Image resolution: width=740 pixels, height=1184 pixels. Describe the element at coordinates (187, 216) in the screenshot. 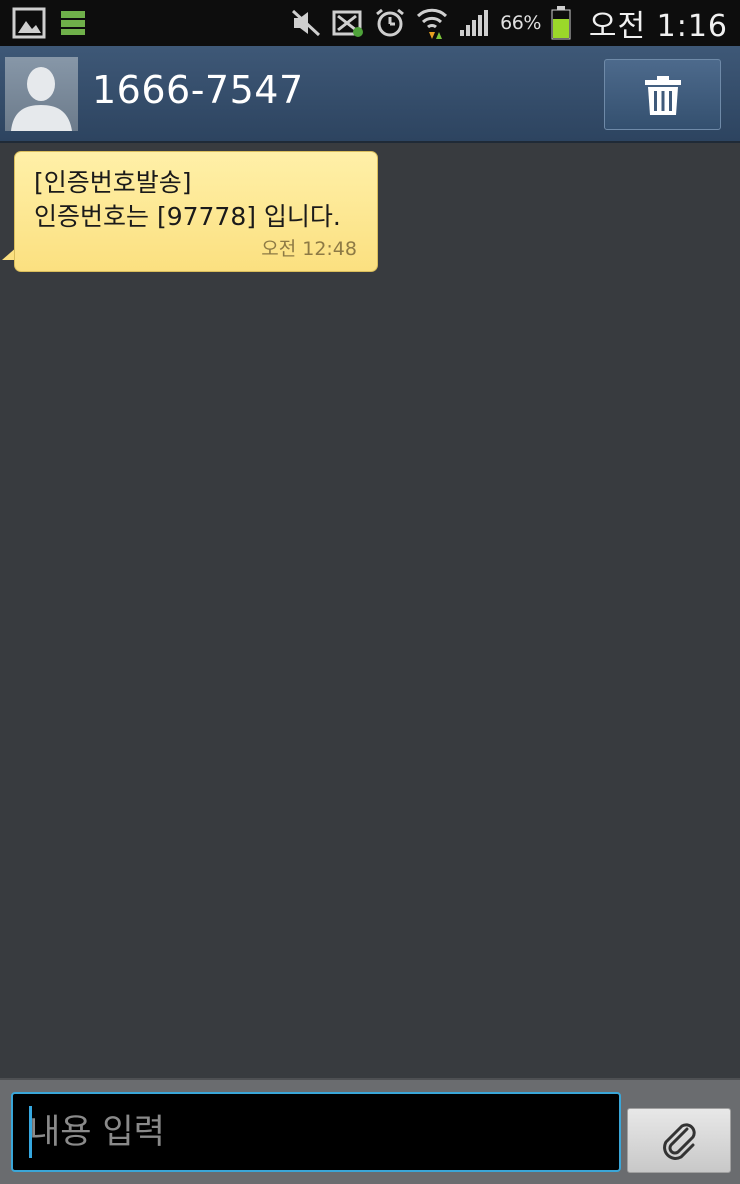

I see `message-line-2: 인증번호는 [97778] 입니다.` at that location.